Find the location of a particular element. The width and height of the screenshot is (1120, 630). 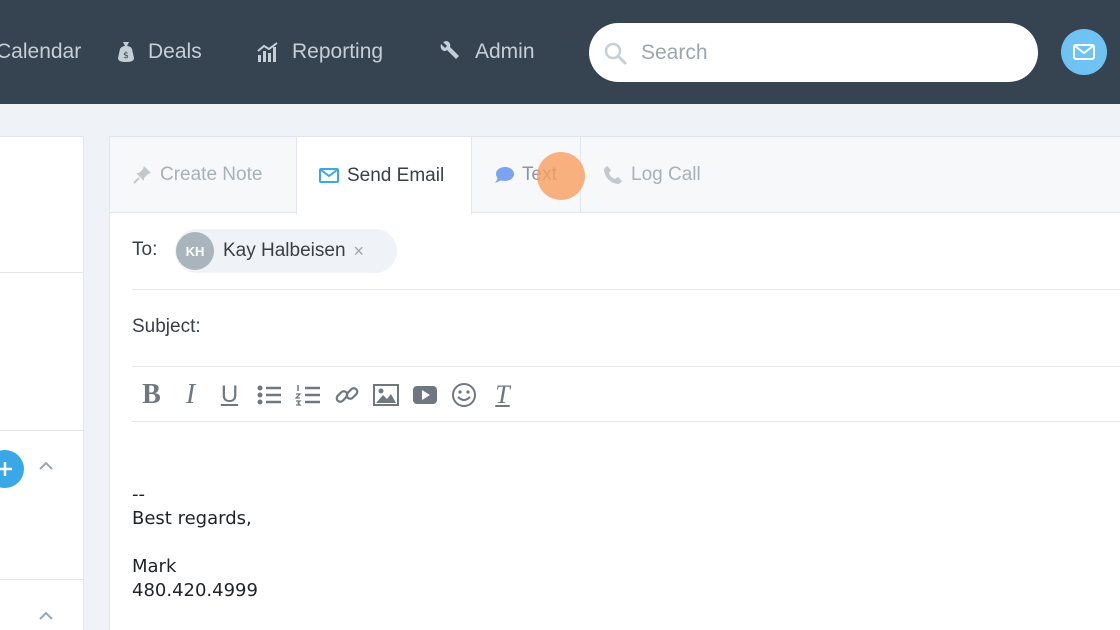

nav-calendar-label: Calendar is located at coordinates (41, 51).